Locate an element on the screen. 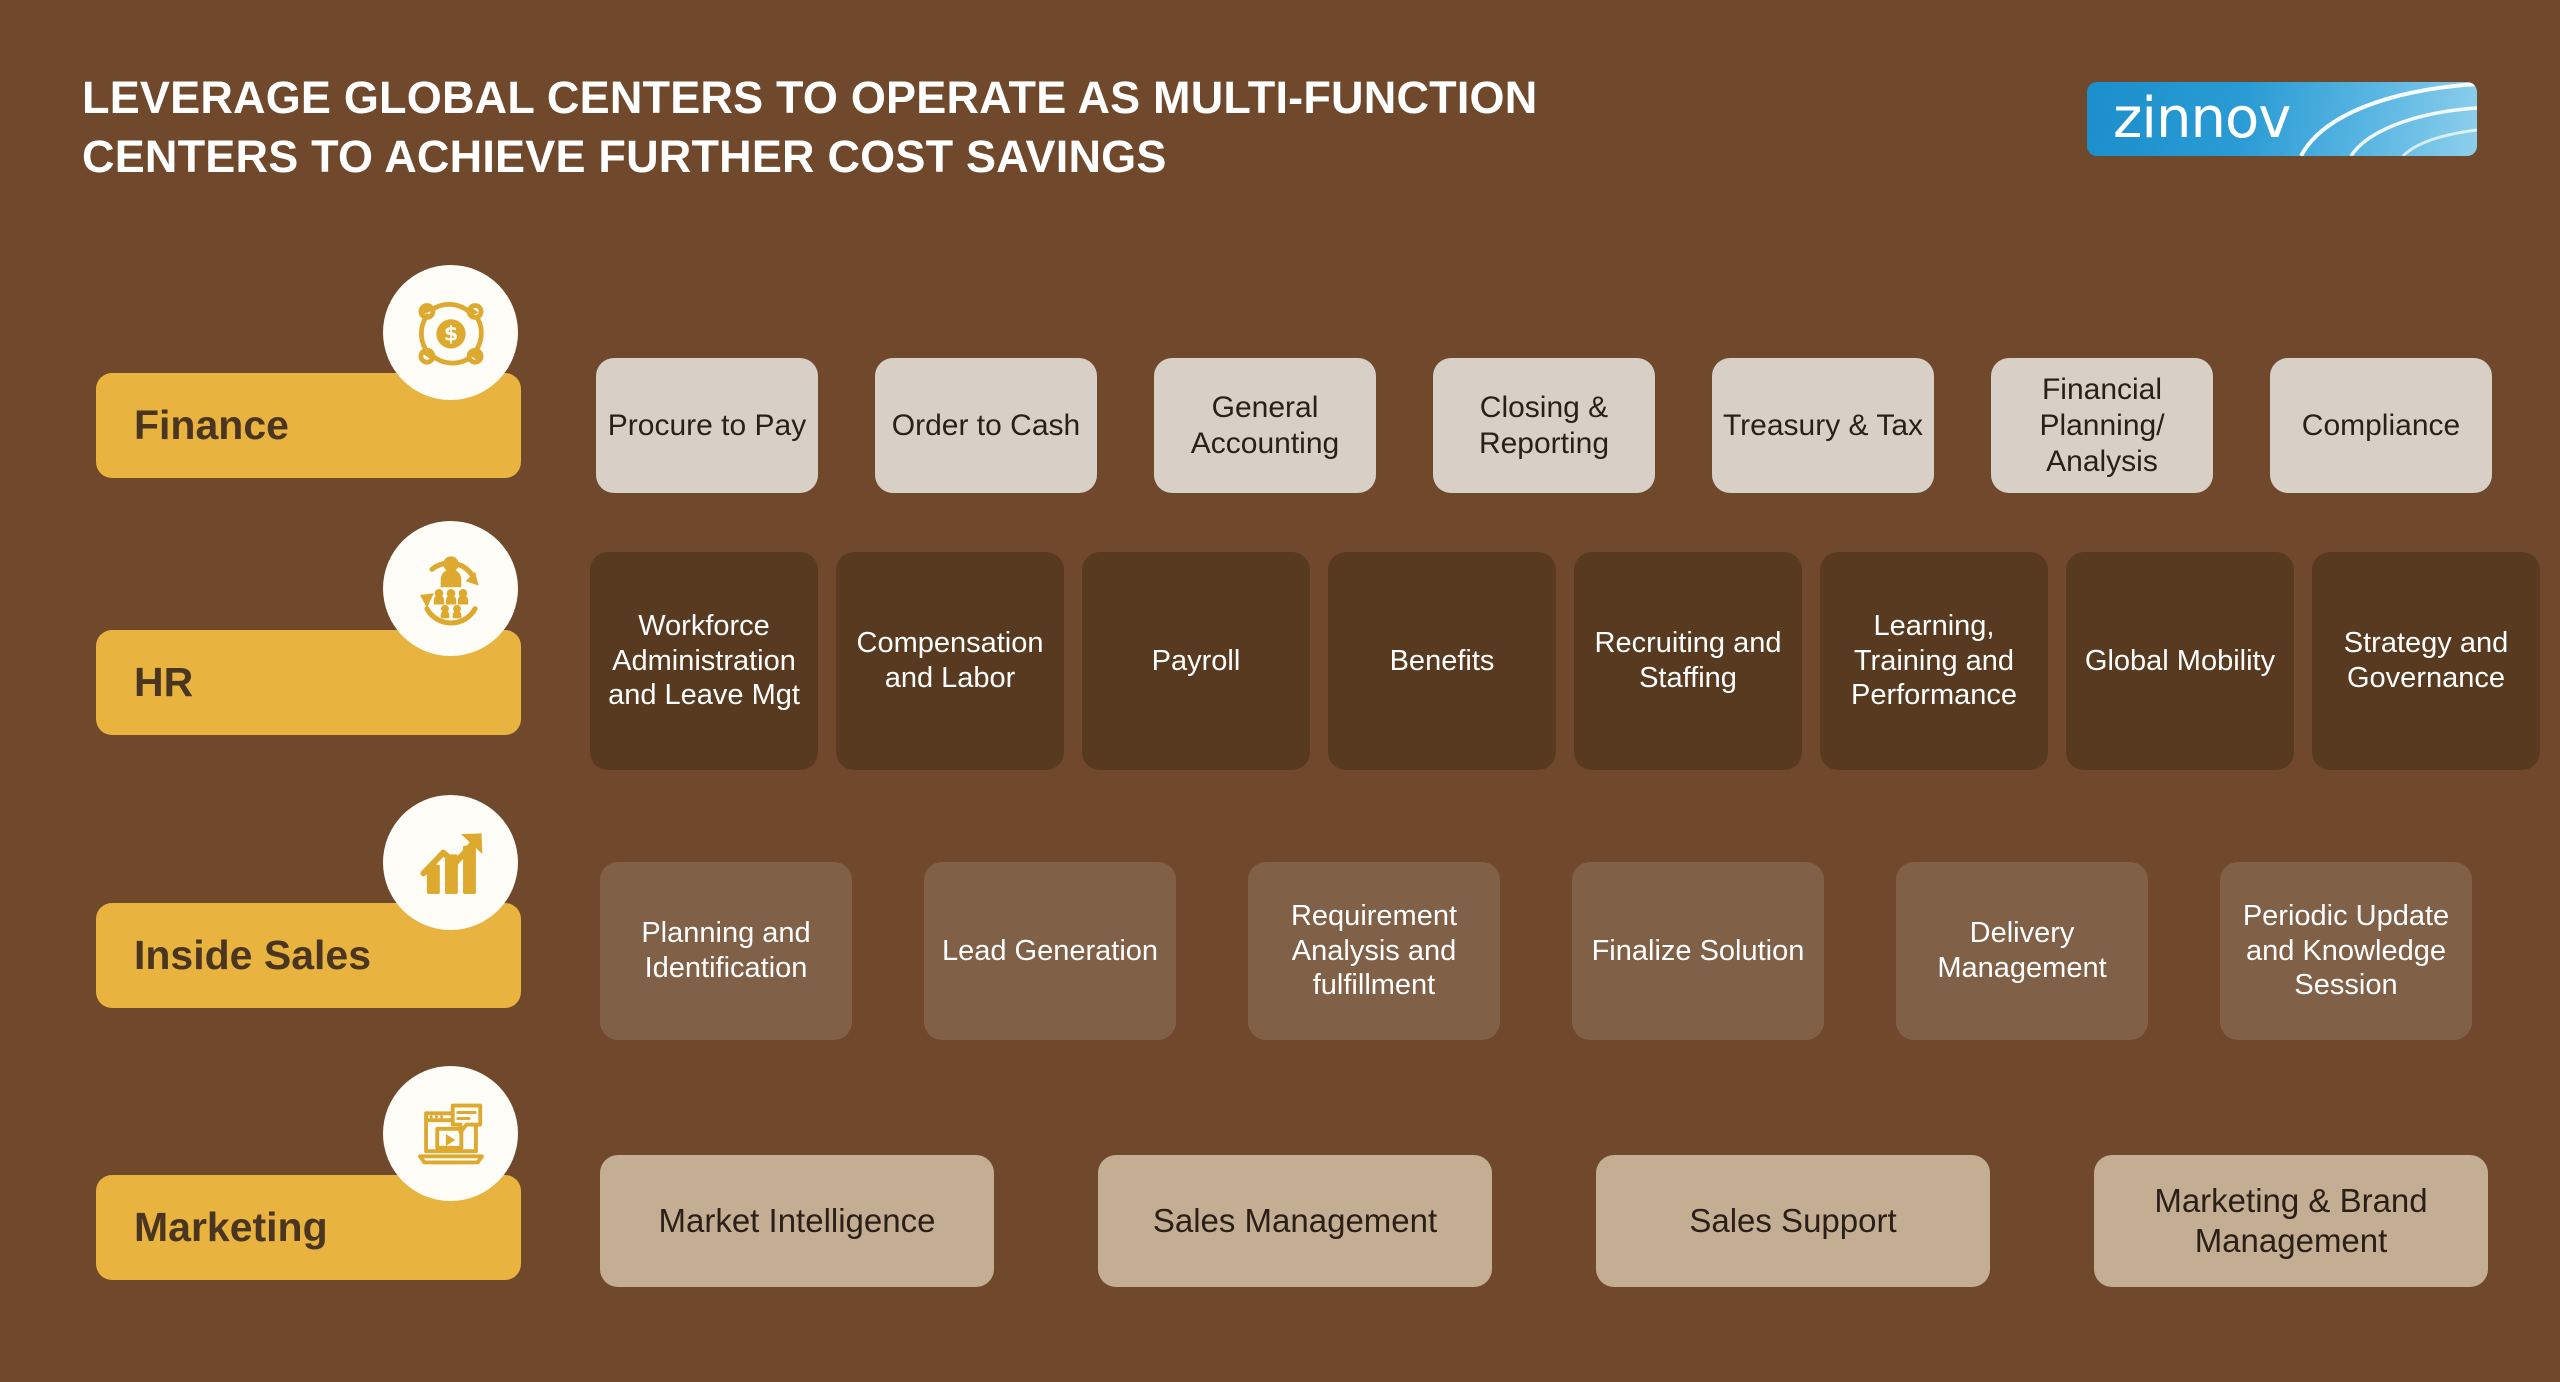  item-label: Compensation and Labor is located at coordinates (950, 660).